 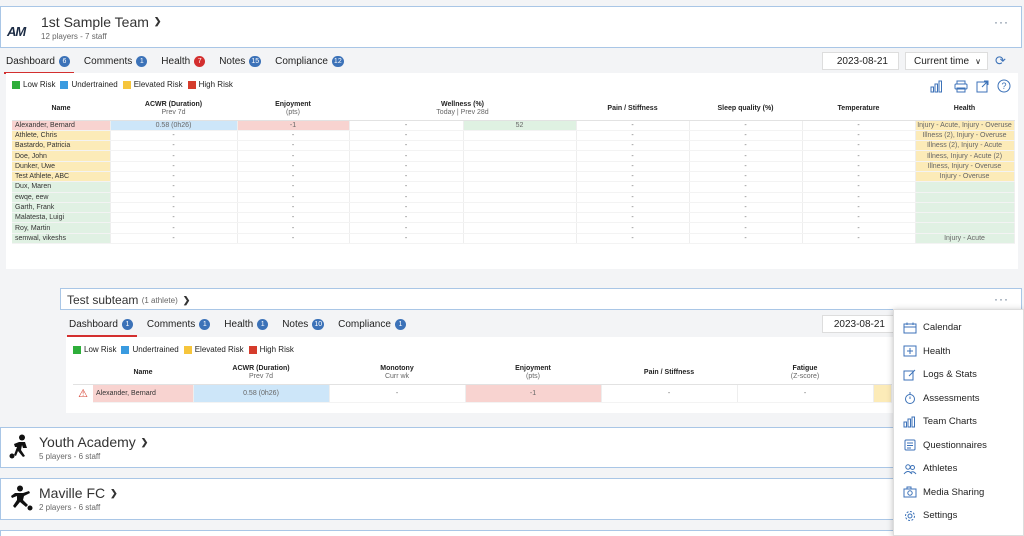 I want to click on menu-item-health: Health, so click(x=958, y=352).